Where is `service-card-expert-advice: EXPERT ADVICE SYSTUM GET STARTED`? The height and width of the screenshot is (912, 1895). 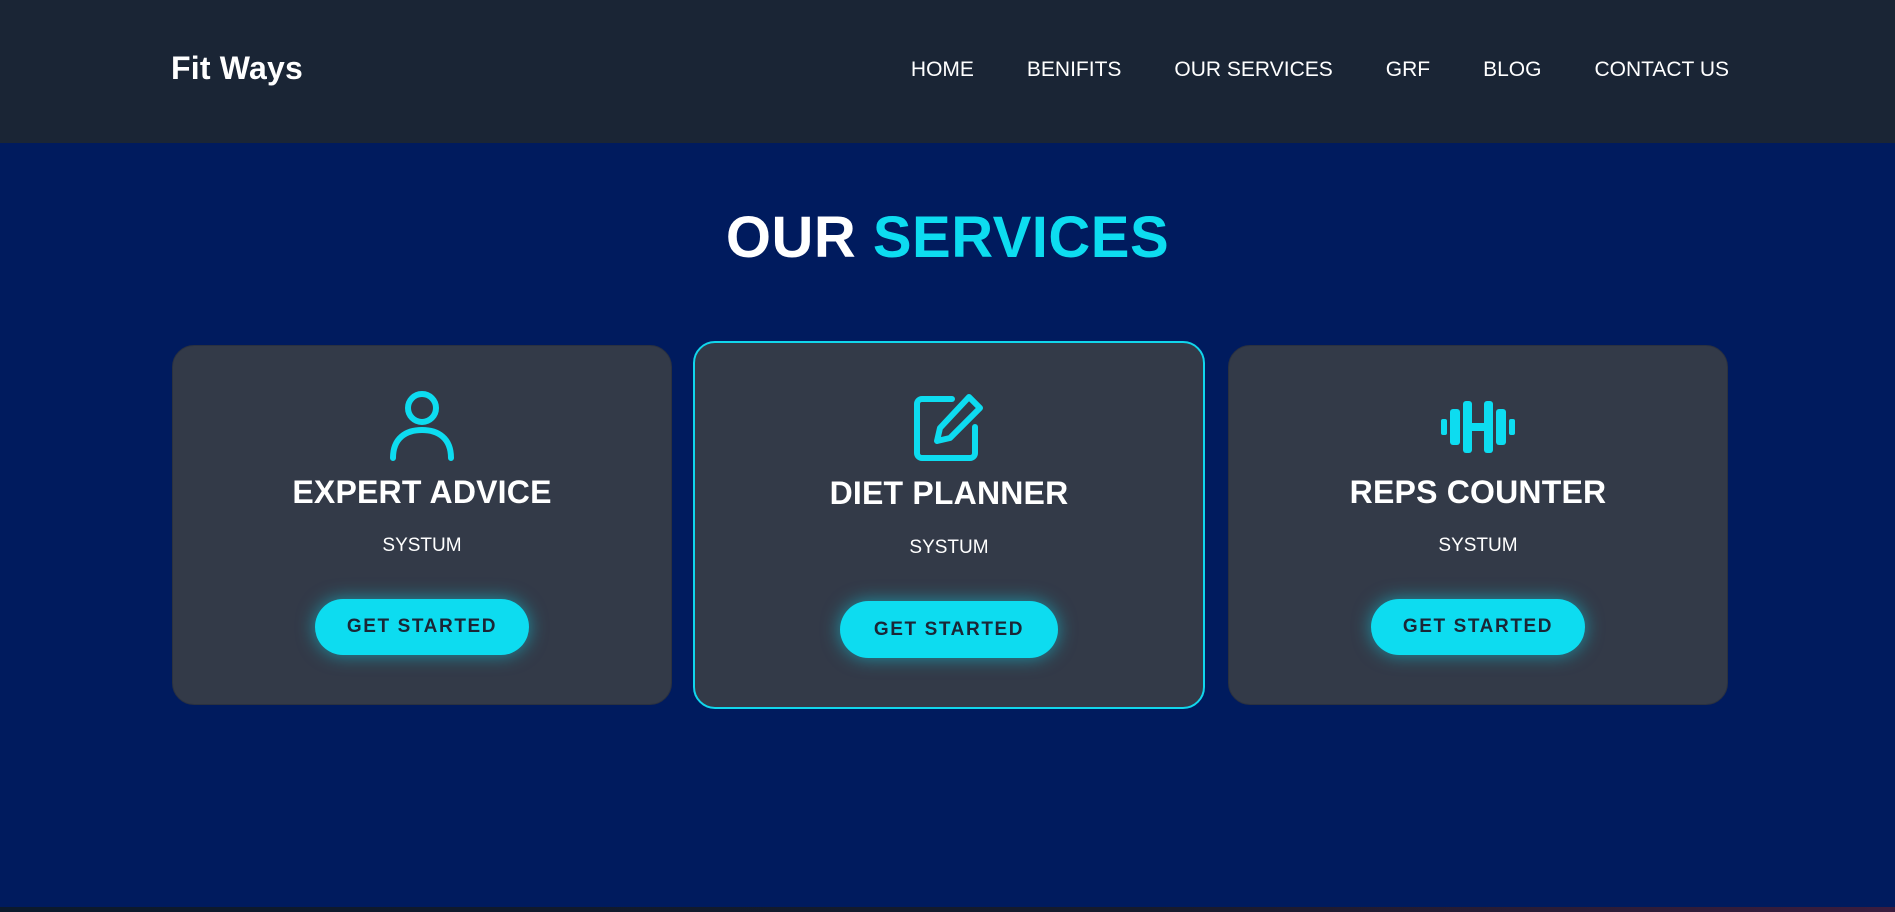 service-card-expert-advice: EXPERT ADVICE SYSTUM GET STARTED is located at coordinates (422, 525).